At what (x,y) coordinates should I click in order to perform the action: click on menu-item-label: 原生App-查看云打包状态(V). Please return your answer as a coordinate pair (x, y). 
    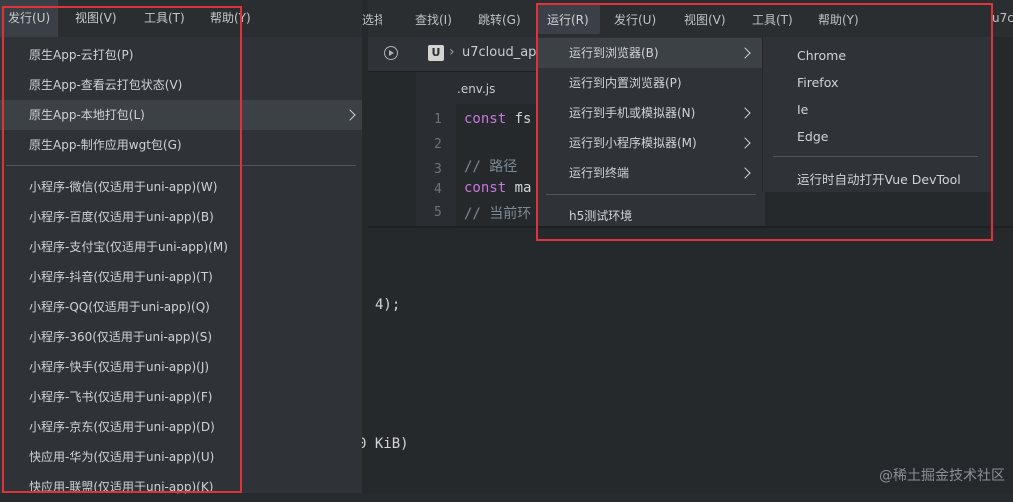
    Looking at the image, I should click on (106, 85).